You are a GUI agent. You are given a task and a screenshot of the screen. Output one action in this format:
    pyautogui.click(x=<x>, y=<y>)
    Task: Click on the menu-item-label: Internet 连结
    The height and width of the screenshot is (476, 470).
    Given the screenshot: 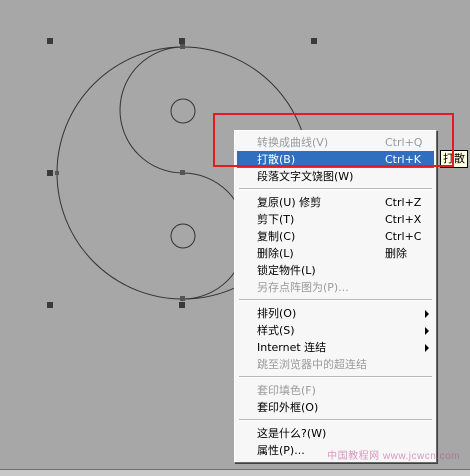 What is the action you would take?
    pyautogui.click(x=292, y=347)
    